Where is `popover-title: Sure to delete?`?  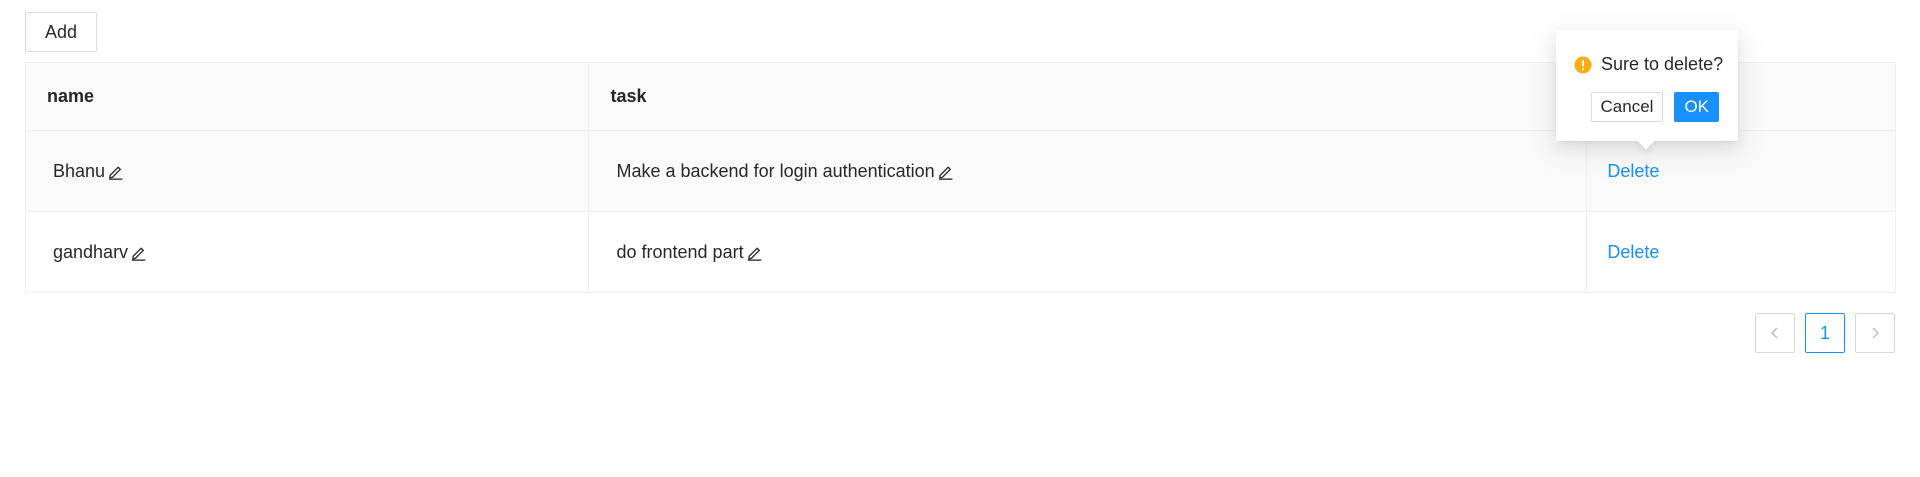
popover-title: Sure to delete? is located at coordinates (1662, 64).